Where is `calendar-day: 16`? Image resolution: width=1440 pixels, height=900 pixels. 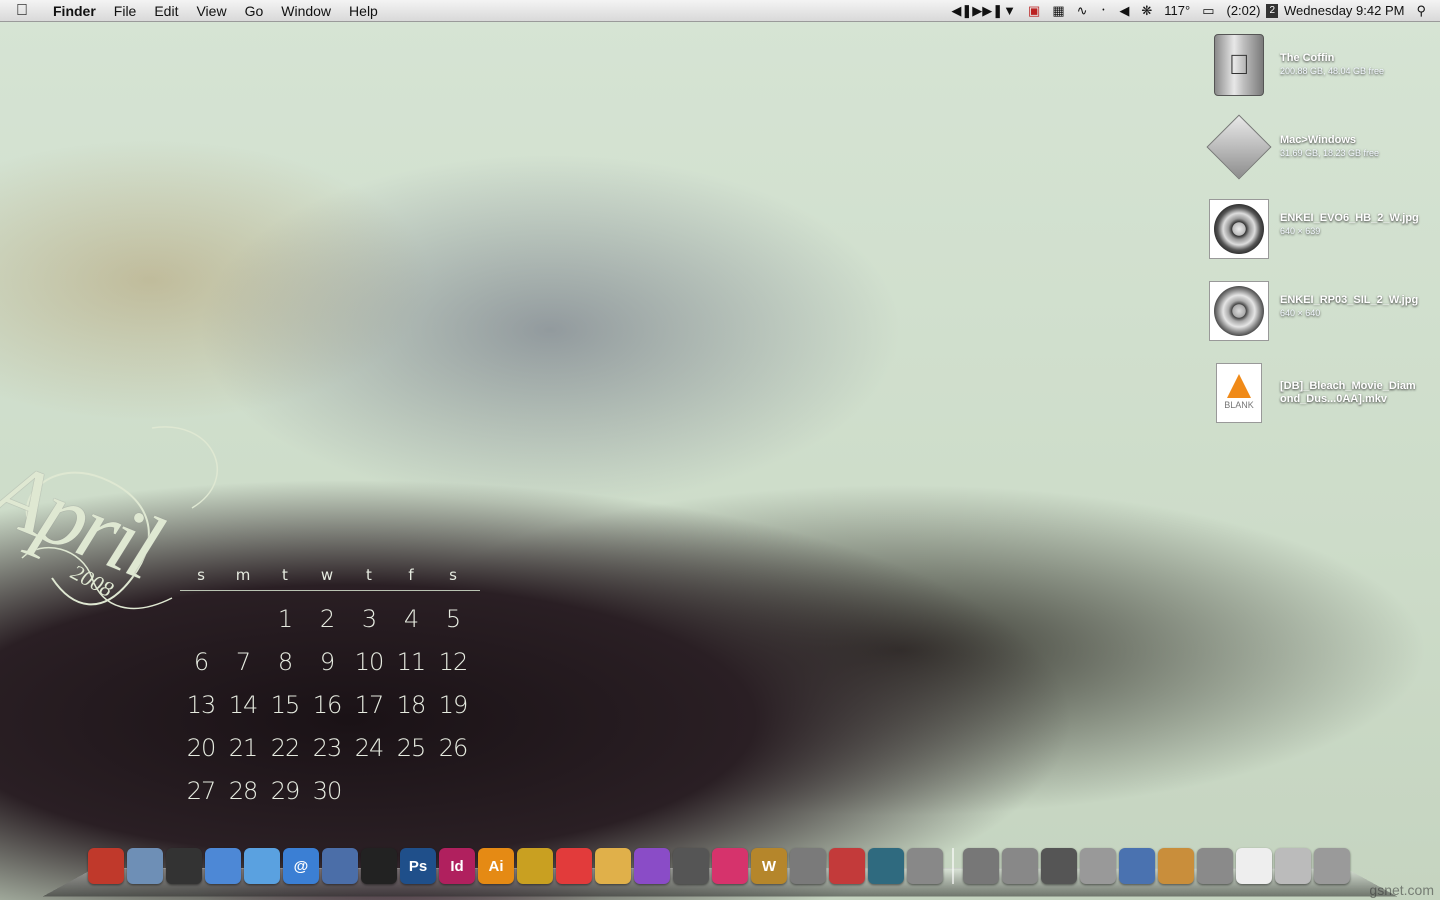 calendar-day: 16 is located at coordinates (327, 704).